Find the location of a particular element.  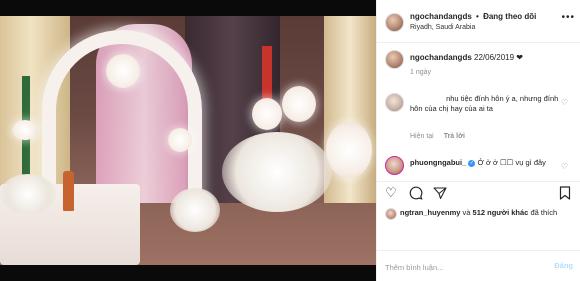

caption-text: 22/06/2019 ❤ is located at coordinates (498, 57).